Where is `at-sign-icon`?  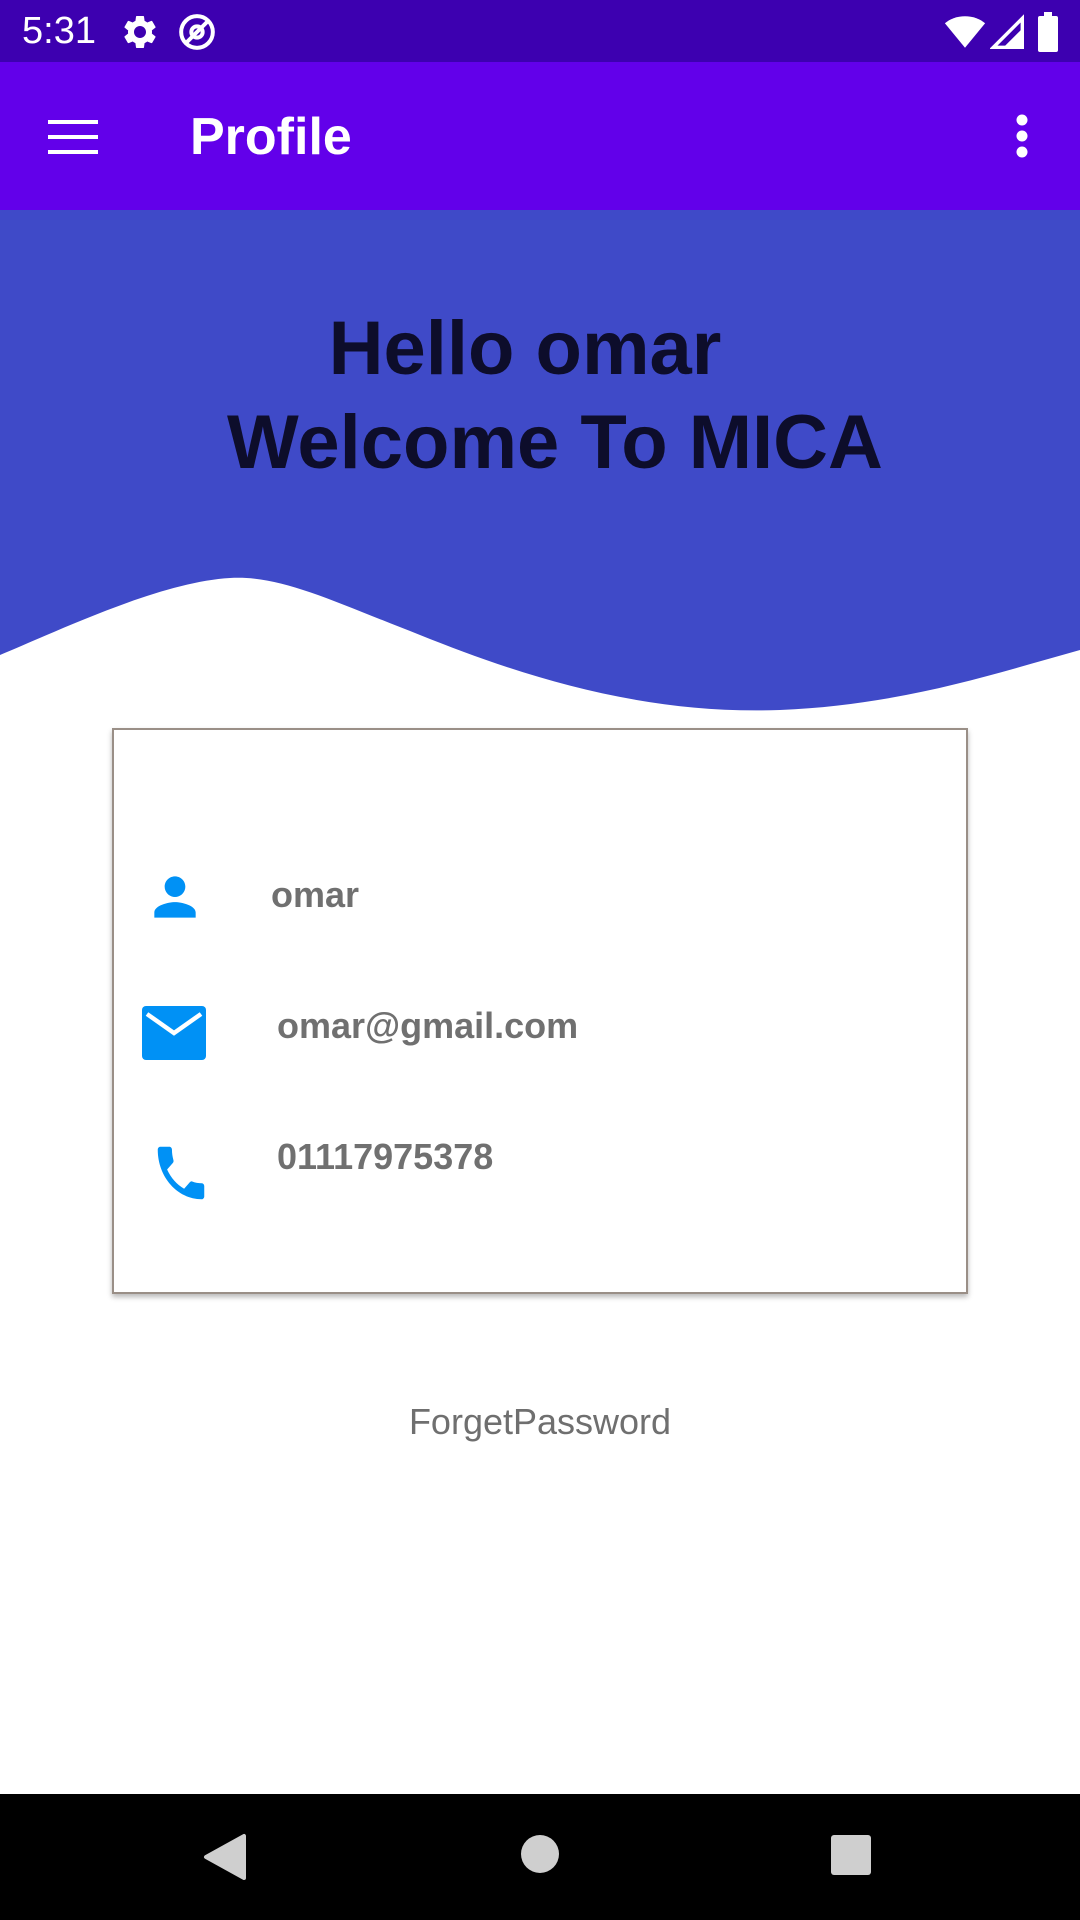
at-sign-icon is located at coordinates (197, 32).